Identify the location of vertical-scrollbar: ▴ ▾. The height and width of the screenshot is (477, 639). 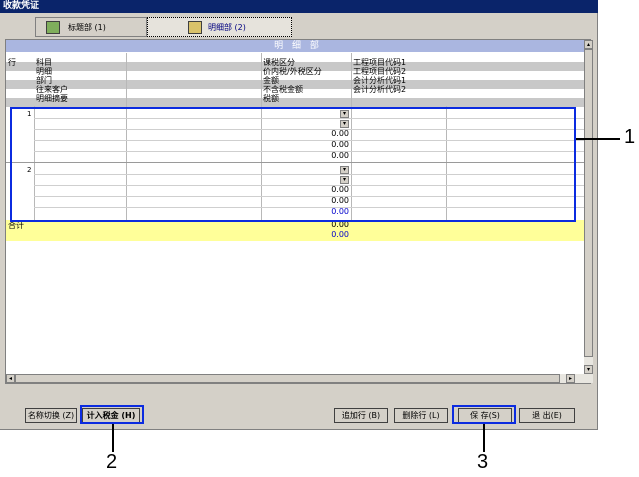
(588, 211).